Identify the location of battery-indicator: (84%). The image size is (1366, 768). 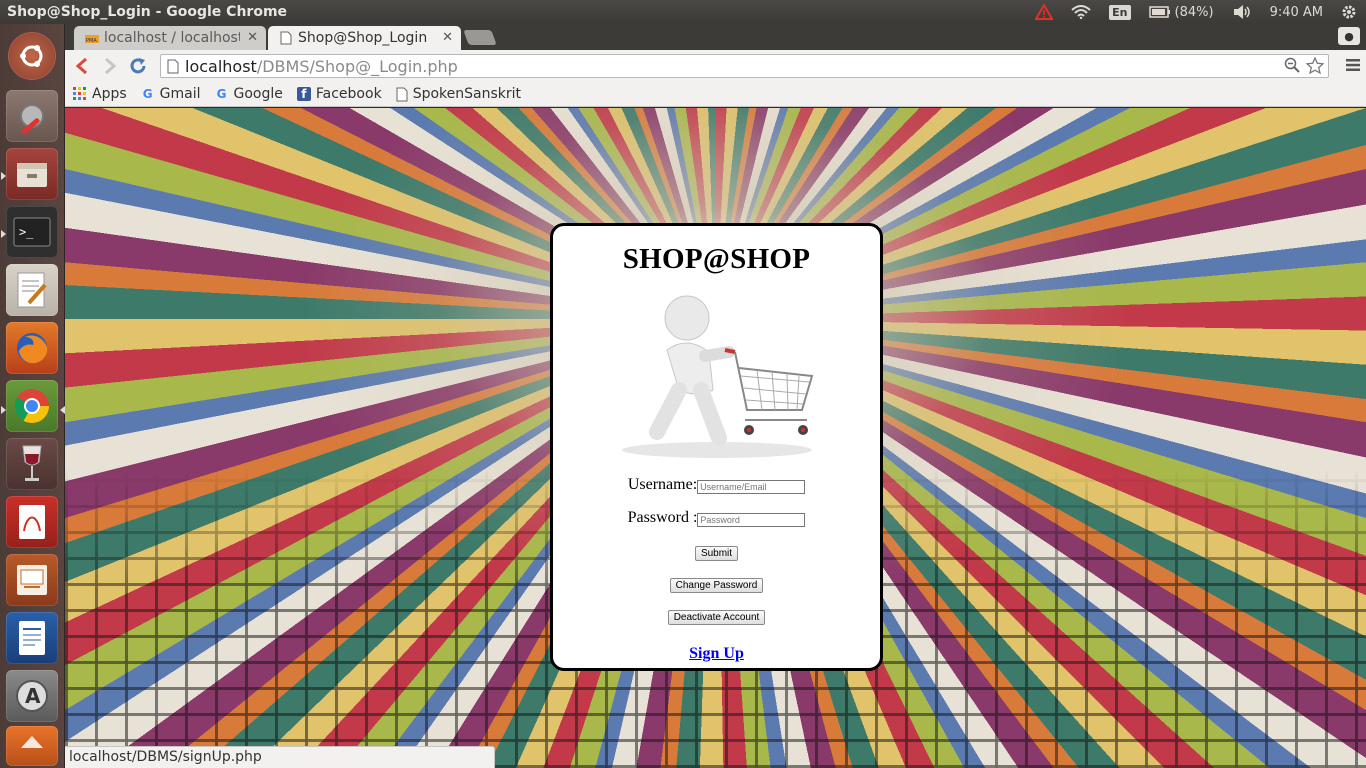
(1181, 12).